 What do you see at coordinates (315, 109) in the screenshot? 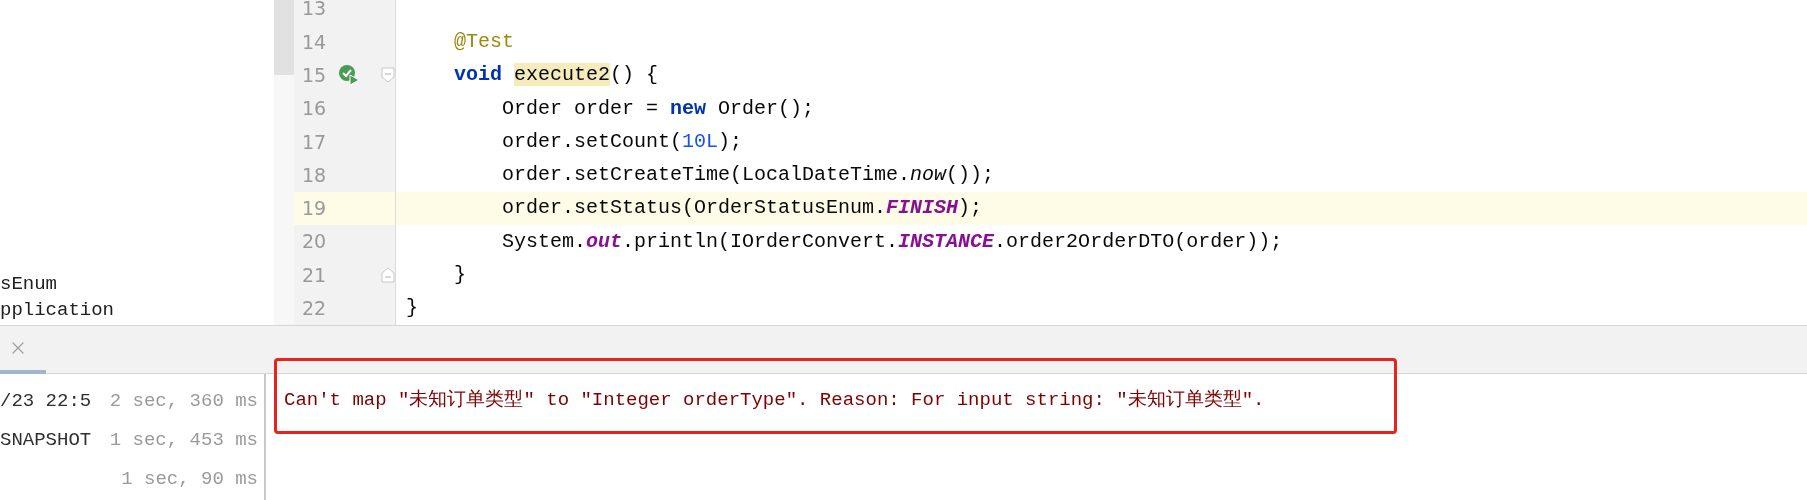
I see `line-number: 16` at bounding box center [315, 109].